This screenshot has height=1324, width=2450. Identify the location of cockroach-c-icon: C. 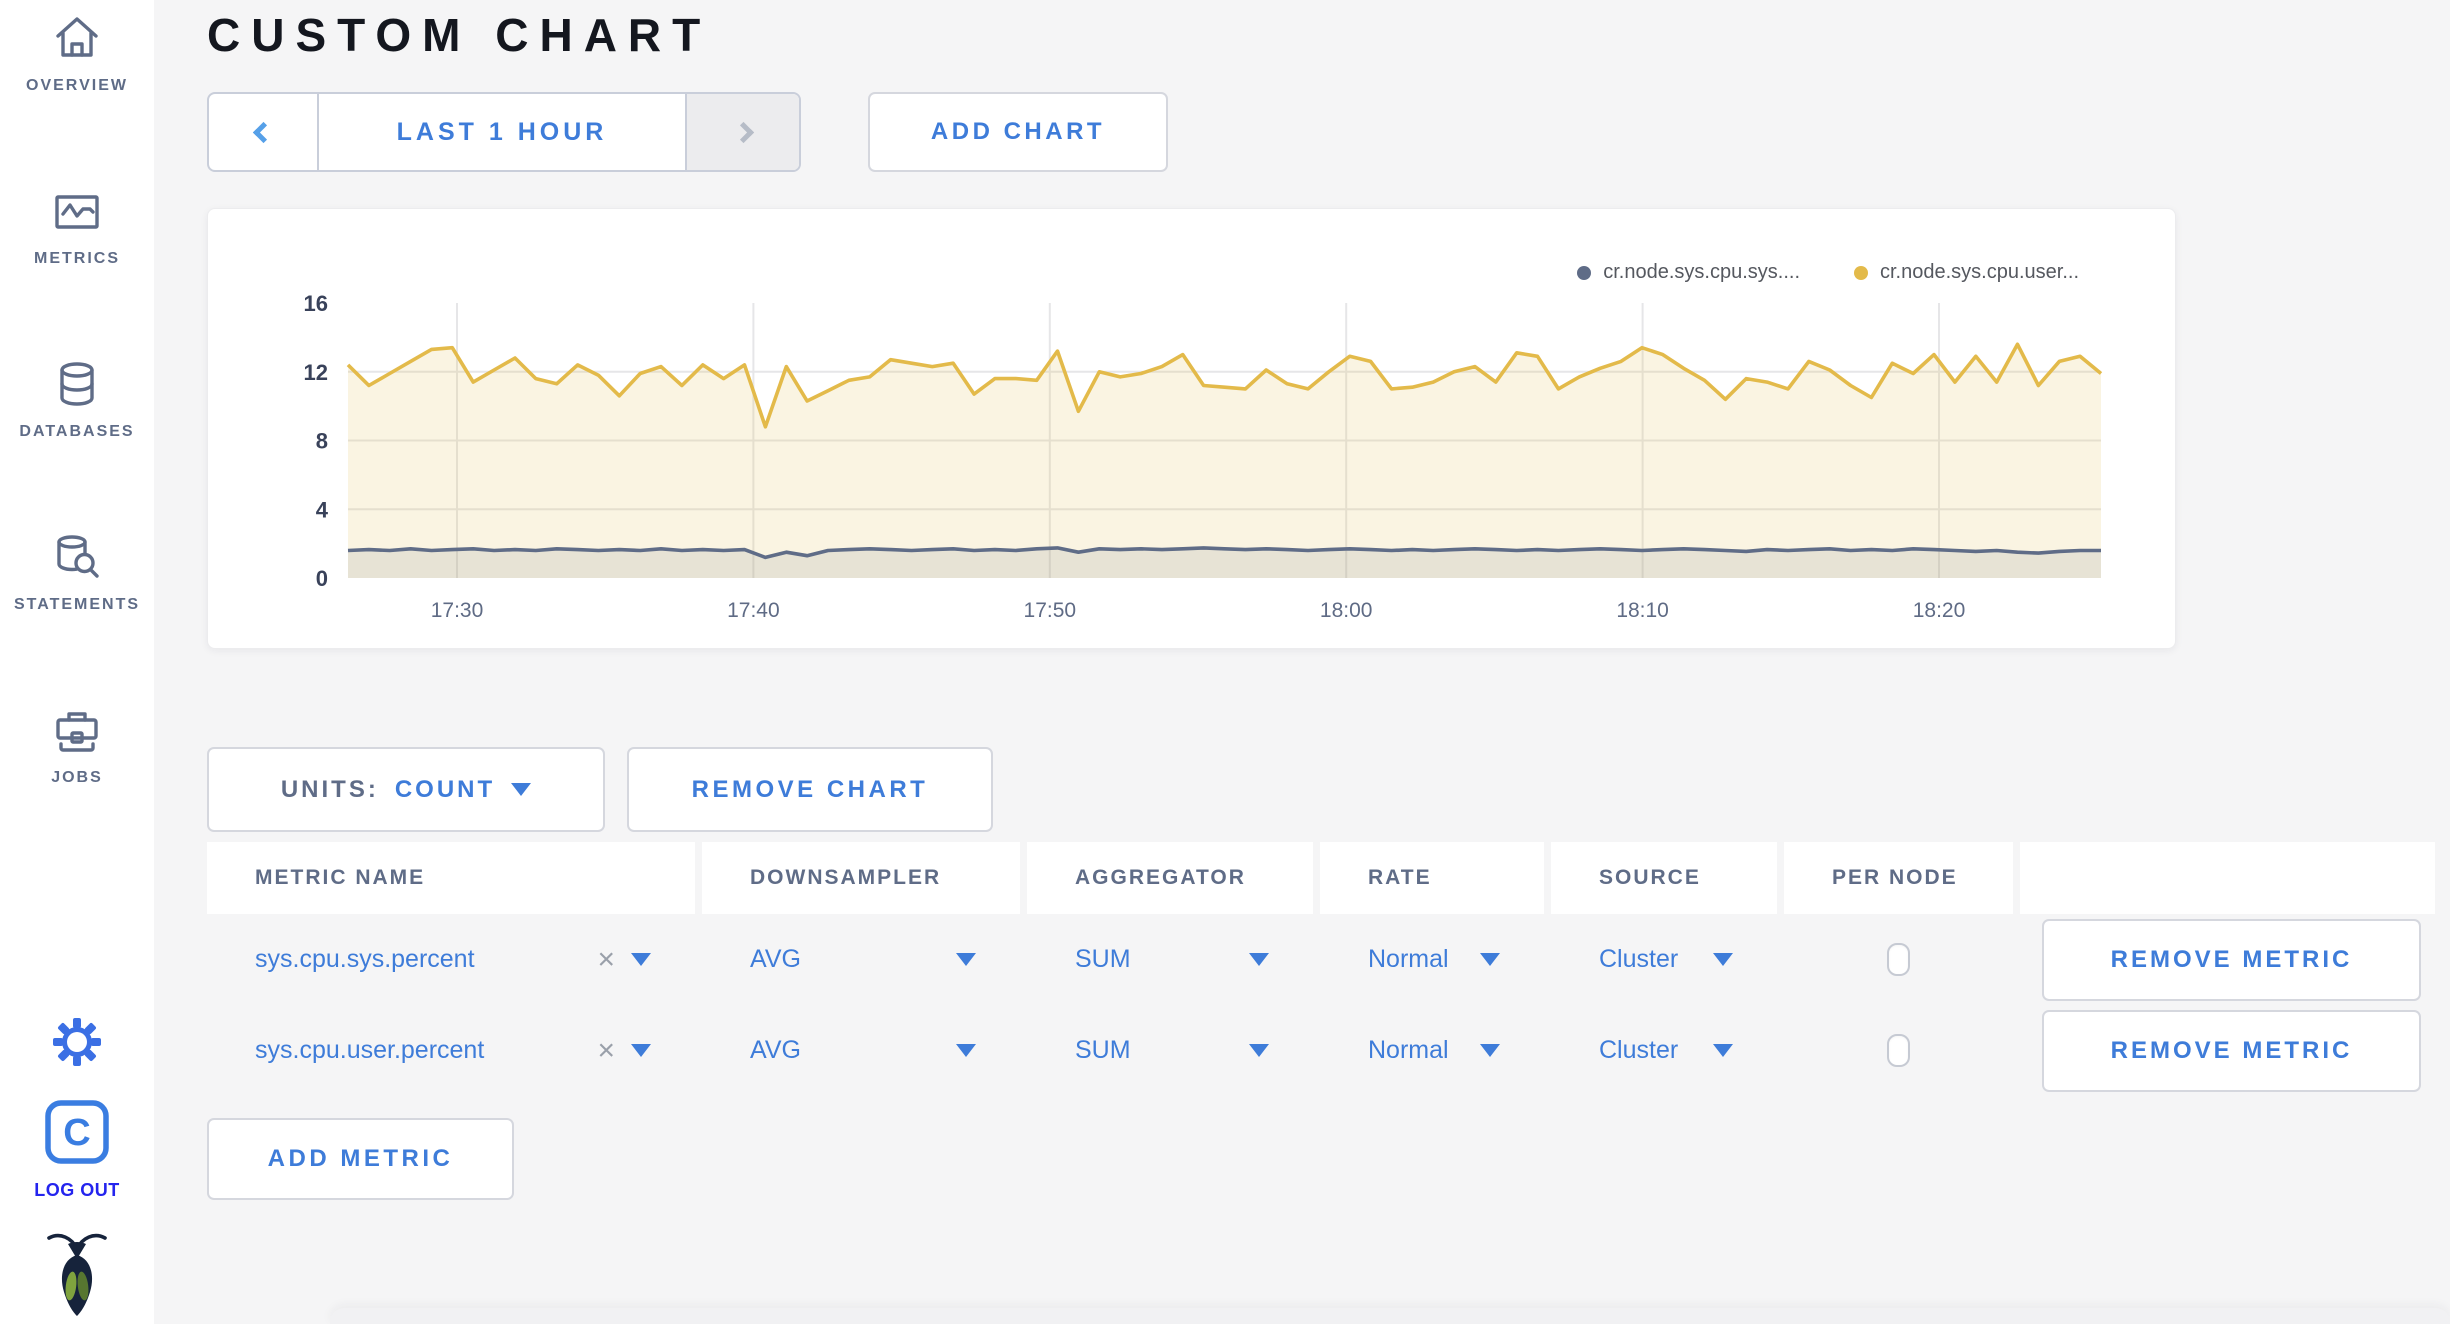
(77, 1134).